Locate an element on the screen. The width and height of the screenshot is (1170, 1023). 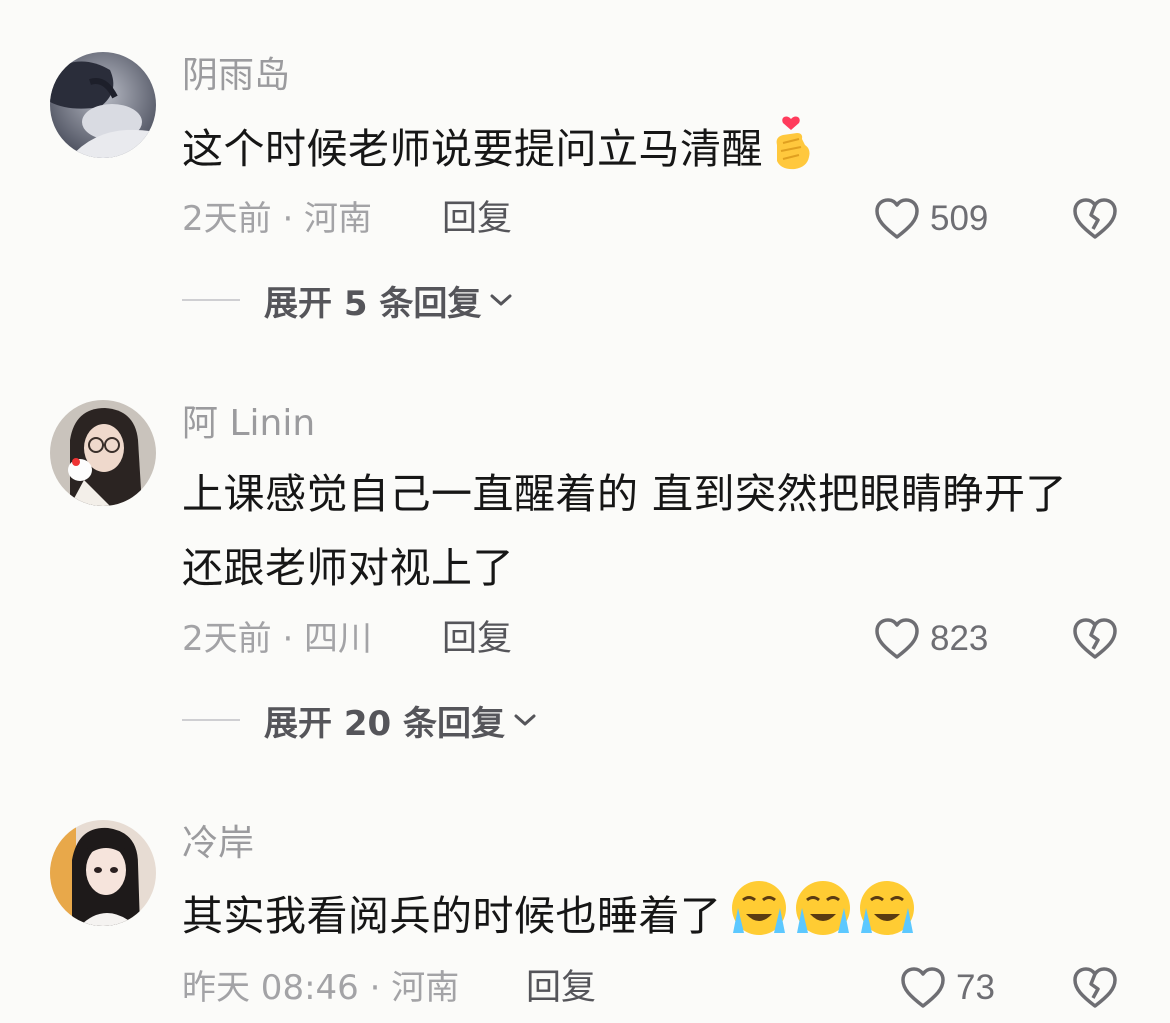
like-button: 509 is located at coordinates (931, 219).